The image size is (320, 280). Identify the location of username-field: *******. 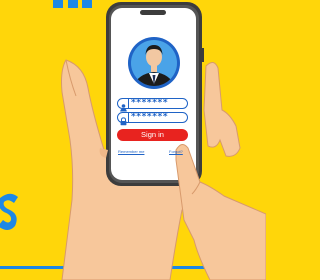
(152, 105).